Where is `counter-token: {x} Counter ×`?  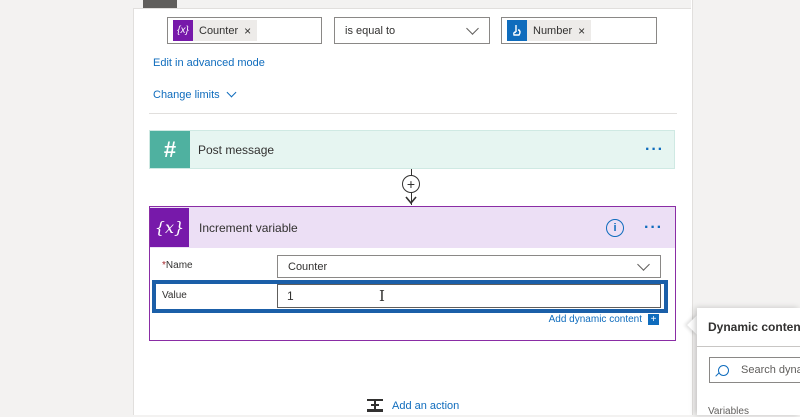
counter-token: {x} Counter × is located at coordinates (215, 30).